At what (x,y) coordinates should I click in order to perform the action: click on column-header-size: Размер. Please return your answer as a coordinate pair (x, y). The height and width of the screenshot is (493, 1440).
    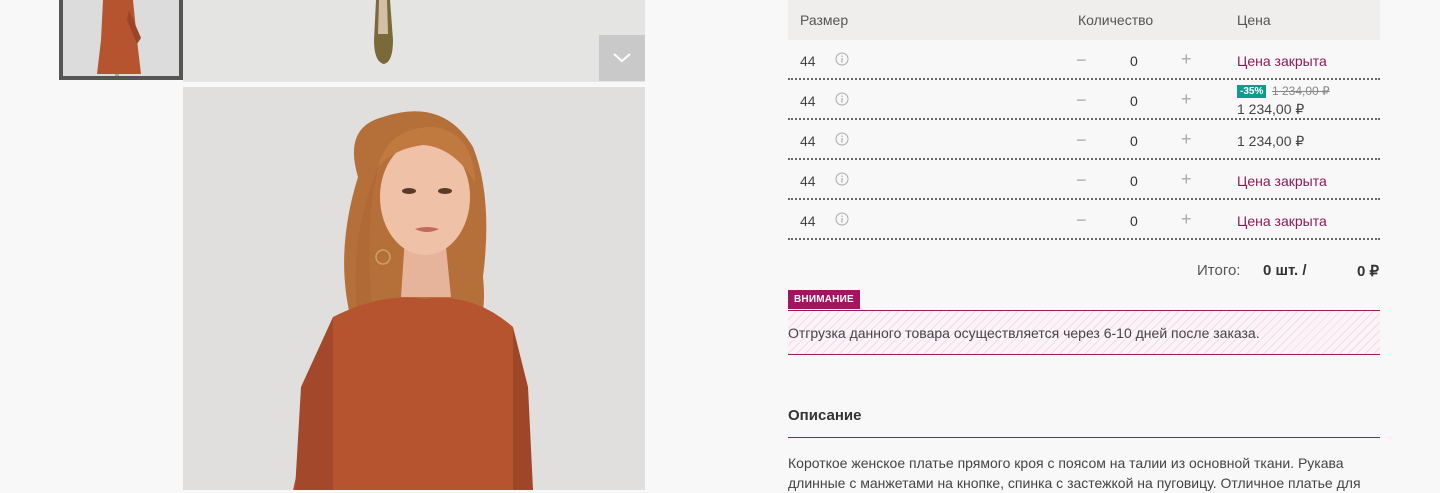
    Looking at the image, I should click on (824, 20).